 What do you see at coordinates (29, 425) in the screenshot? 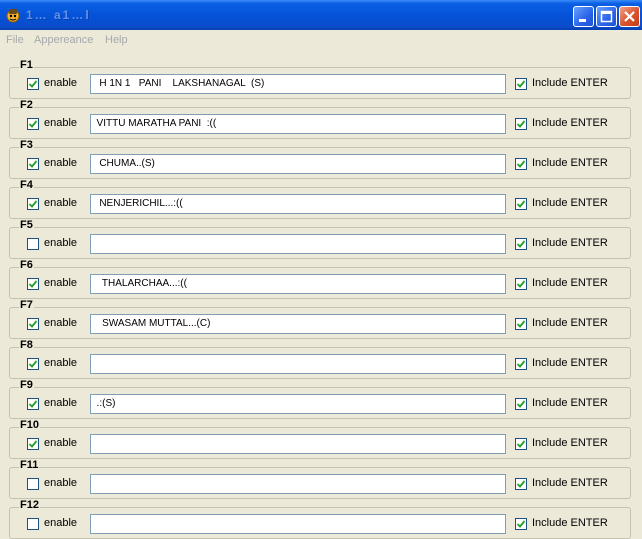
I see `hotkey-key-label: F10` at bounding box center [29, 425].